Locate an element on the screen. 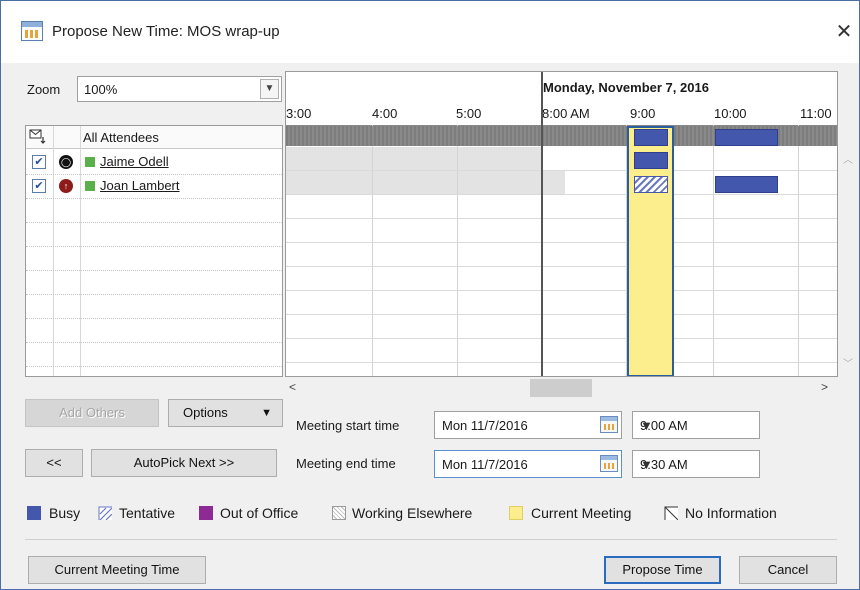 Image resolution: width=860 pixels, height=590 pixels. legend-tentative: Tentative is located at coordinates (147, 513).